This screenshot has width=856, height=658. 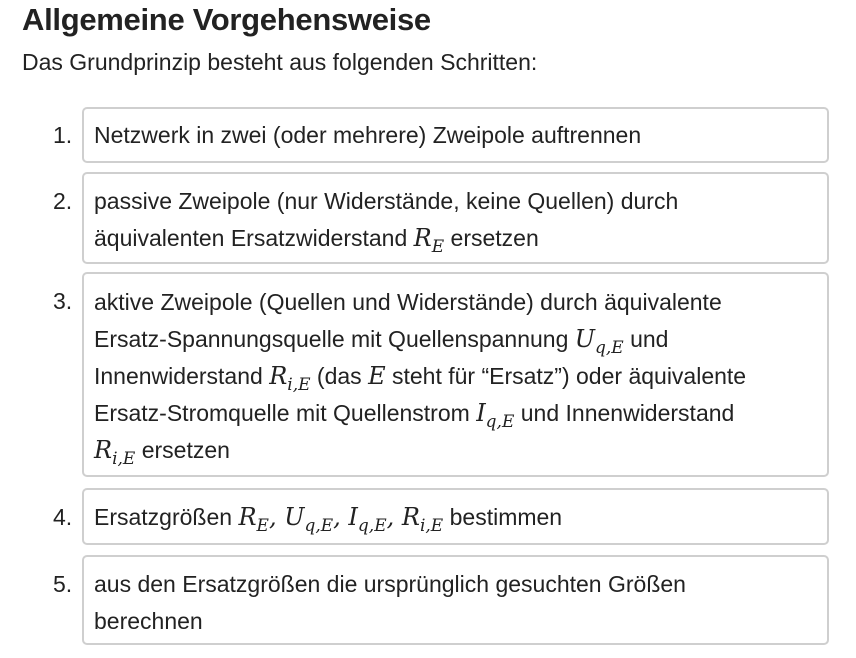 I want to click on math-symbol: Iq,E, so click(x=495, y=415).